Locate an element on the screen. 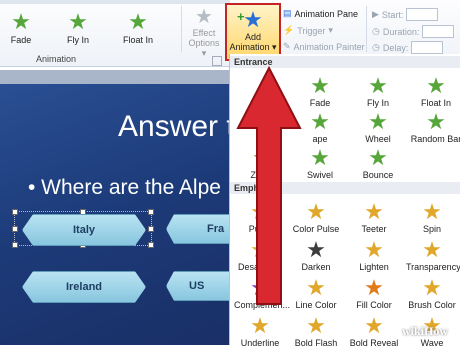  gallery-lighten: ★ Lighten is located at coordinates (374, 255).